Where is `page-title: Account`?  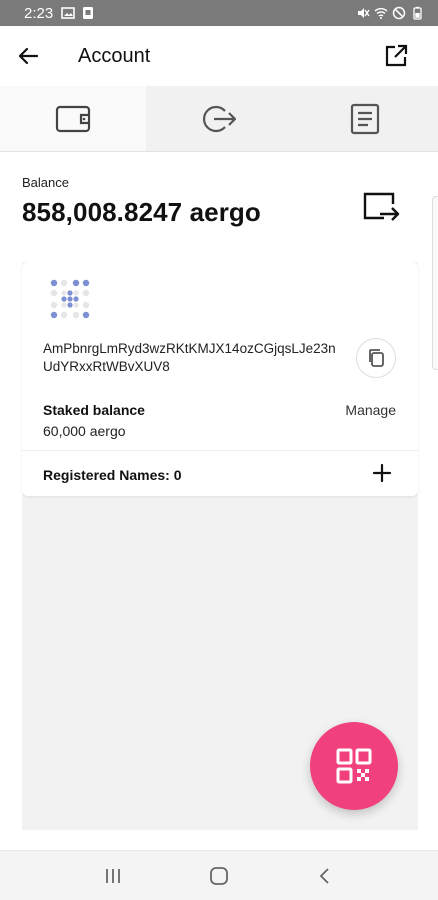
page-title: Account is located at coordinates (114, 55).